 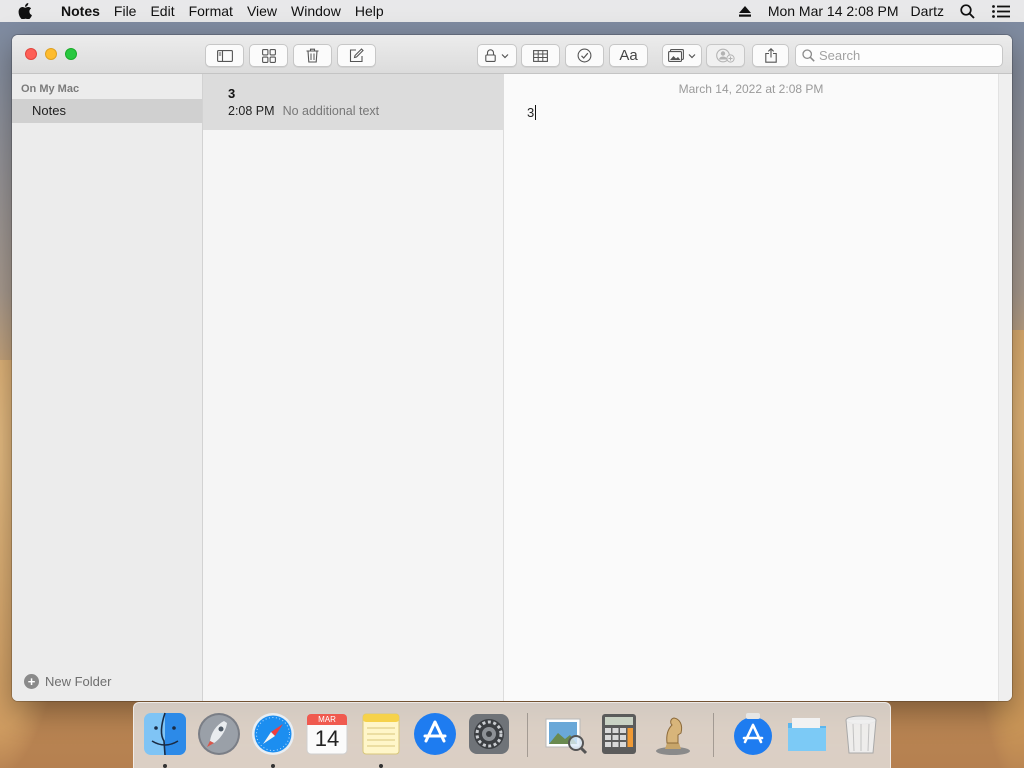 What do you see at coordinates (967, 11) in the screenshot?
I see `spotlight-search-icon` at bounding box center [967, 11].